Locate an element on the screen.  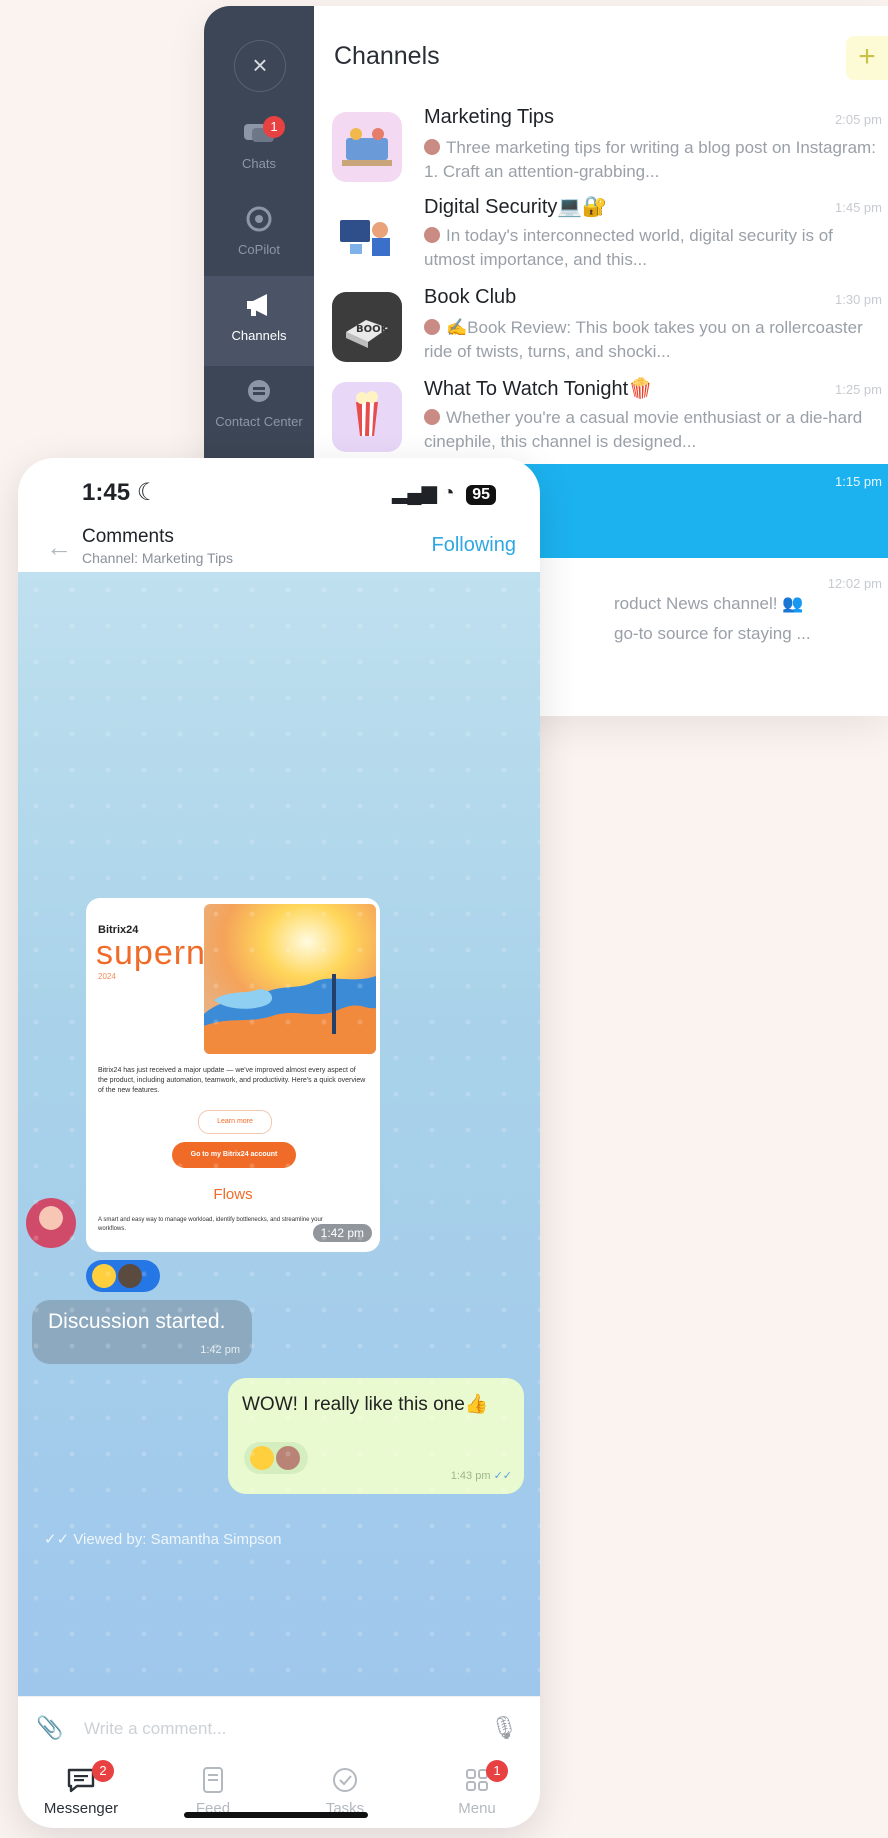
rail-label-contact-center: Contact Center is located at coordinates (259, 421).